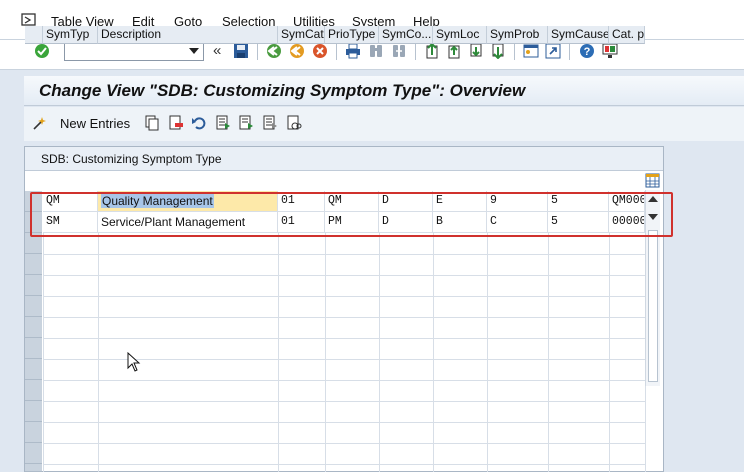 The height and width of the screenshot is (472, 744). Describe the element at coordinates (460, 201) in the screenshot. I see `cell-symloc: E` at that location.